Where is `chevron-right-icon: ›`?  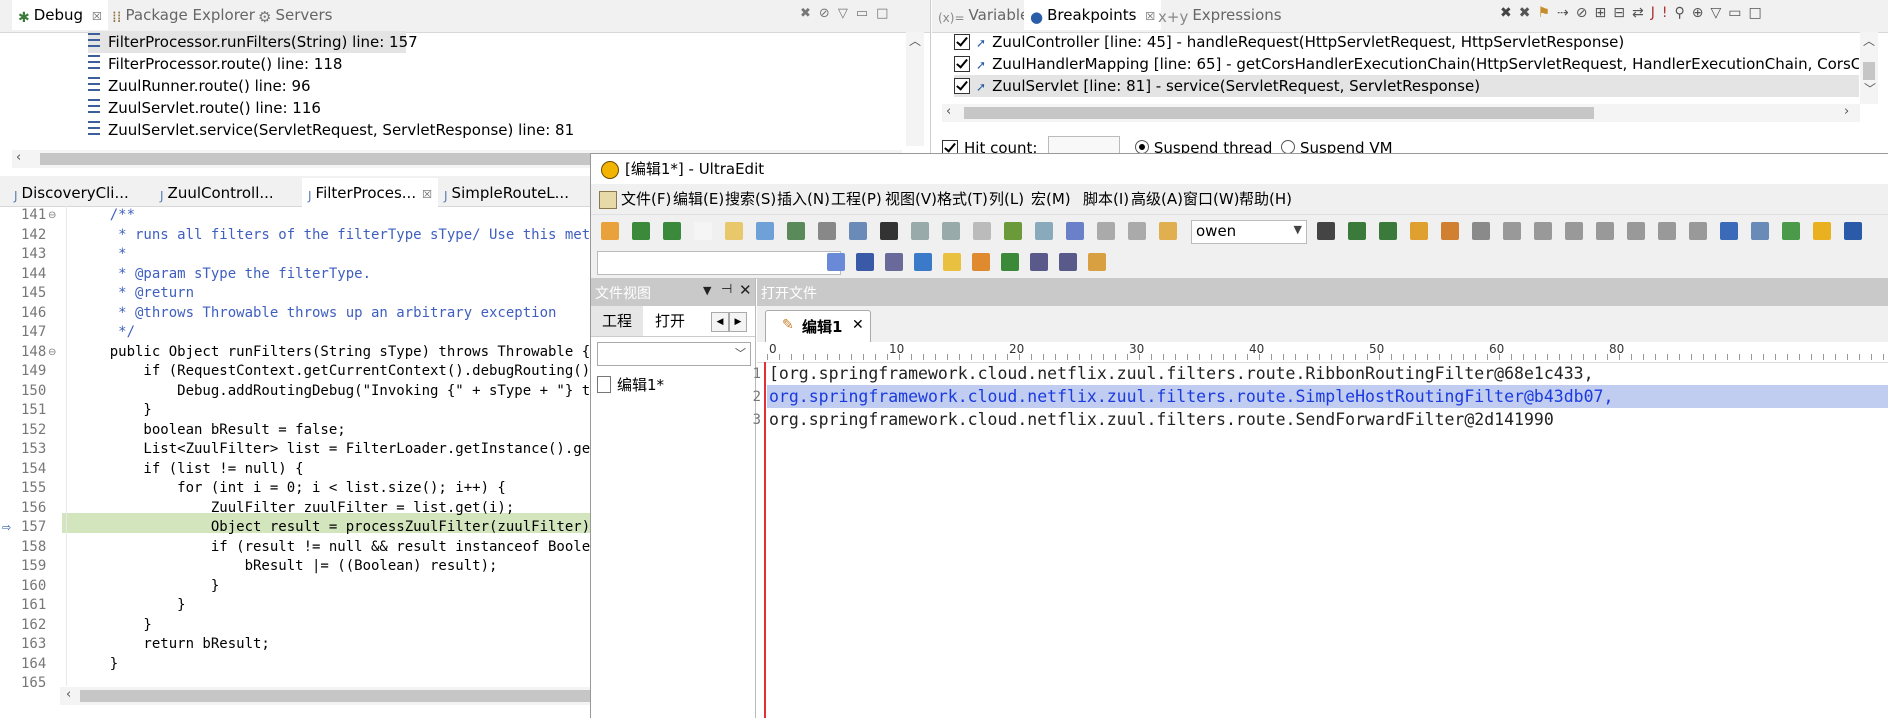 chevron-right-icon: › is located at coordinates (1846, 111).